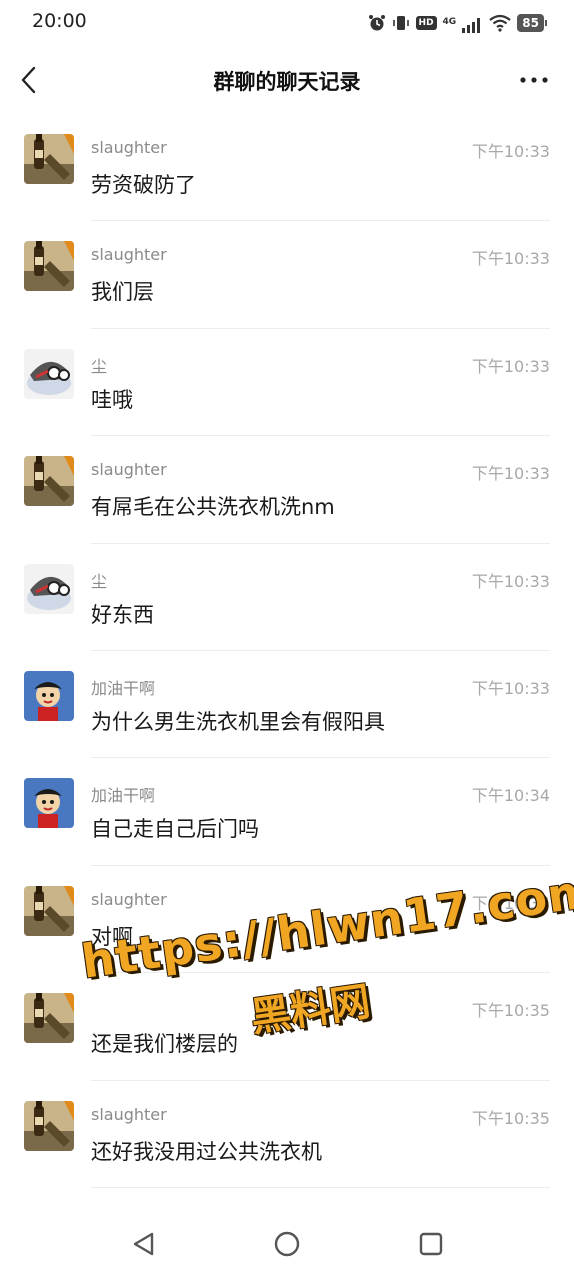 The image size is (574, 1280). Describe the element at coordinates (287, 23) in the screenshot. I see `status-bar: 20:00 HD 4G 85` at that location.